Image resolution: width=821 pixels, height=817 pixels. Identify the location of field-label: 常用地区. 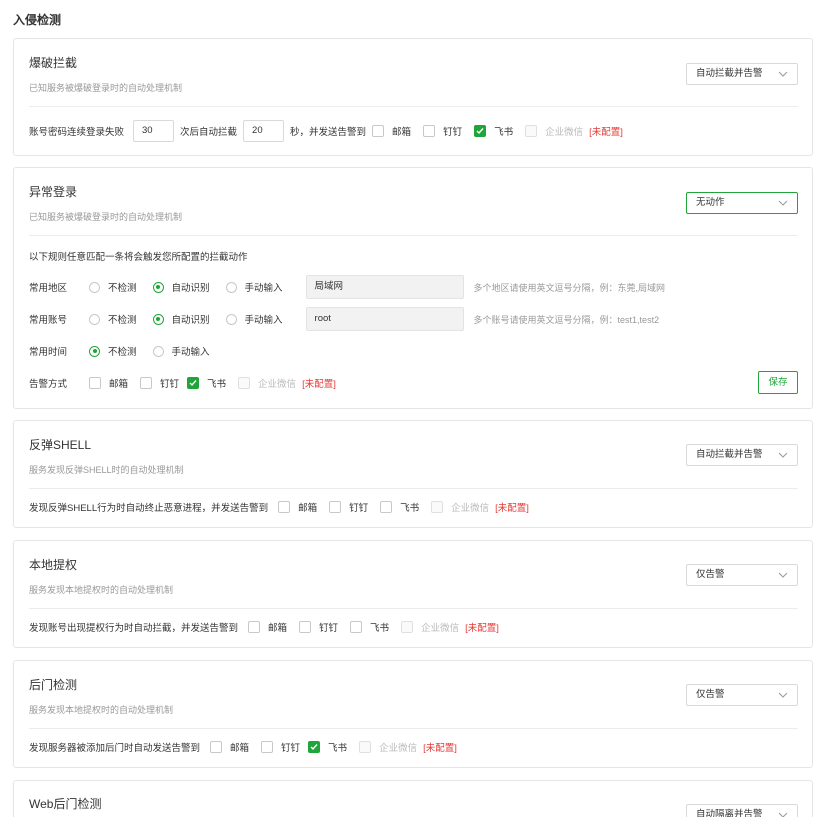
(48, 288).